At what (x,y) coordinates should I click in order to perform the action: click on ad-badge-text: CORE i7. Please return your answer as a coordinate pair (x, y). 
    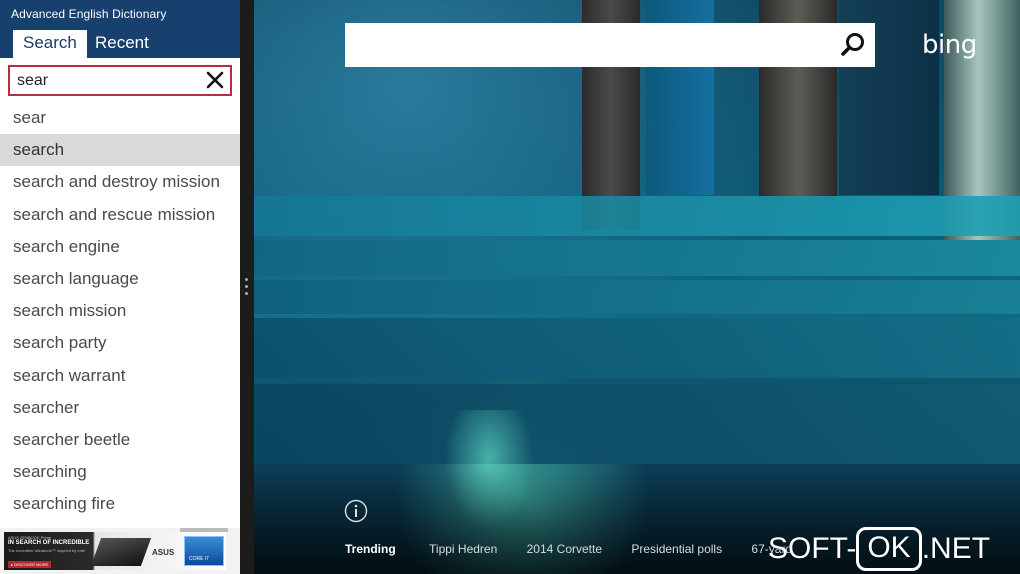
    Looking at the image, I should click on (199, 559).